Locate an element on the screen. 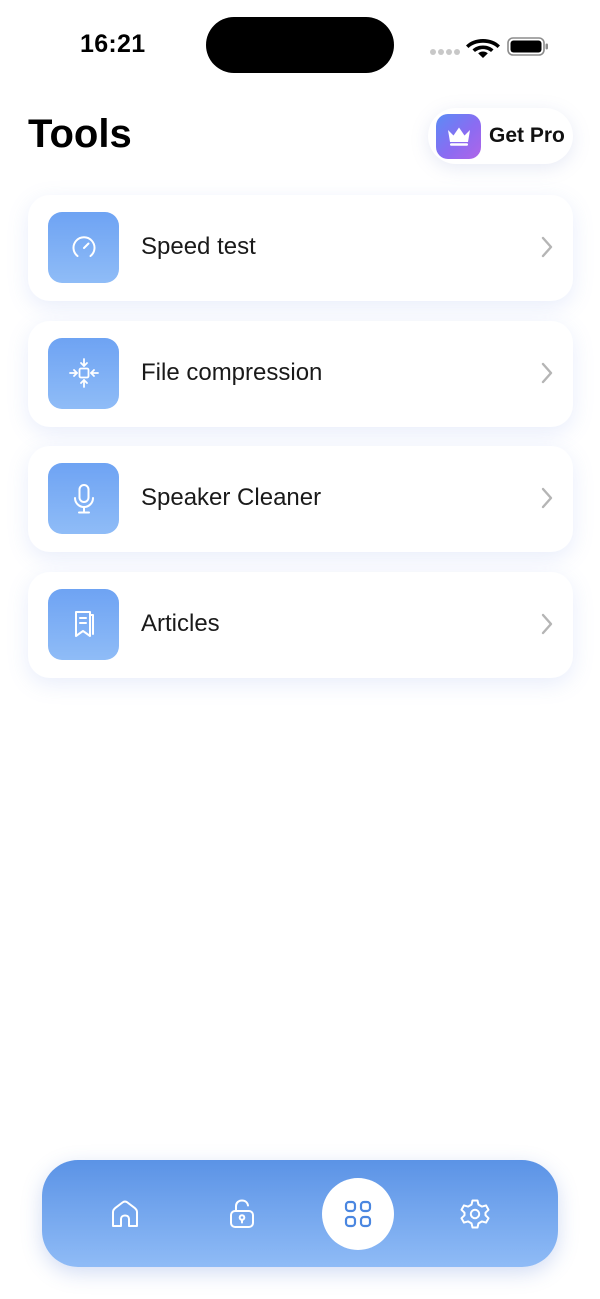 This screenshot has height=1299, width=600. get-pro-button: Get Pro is located at coordinates (500, 136).